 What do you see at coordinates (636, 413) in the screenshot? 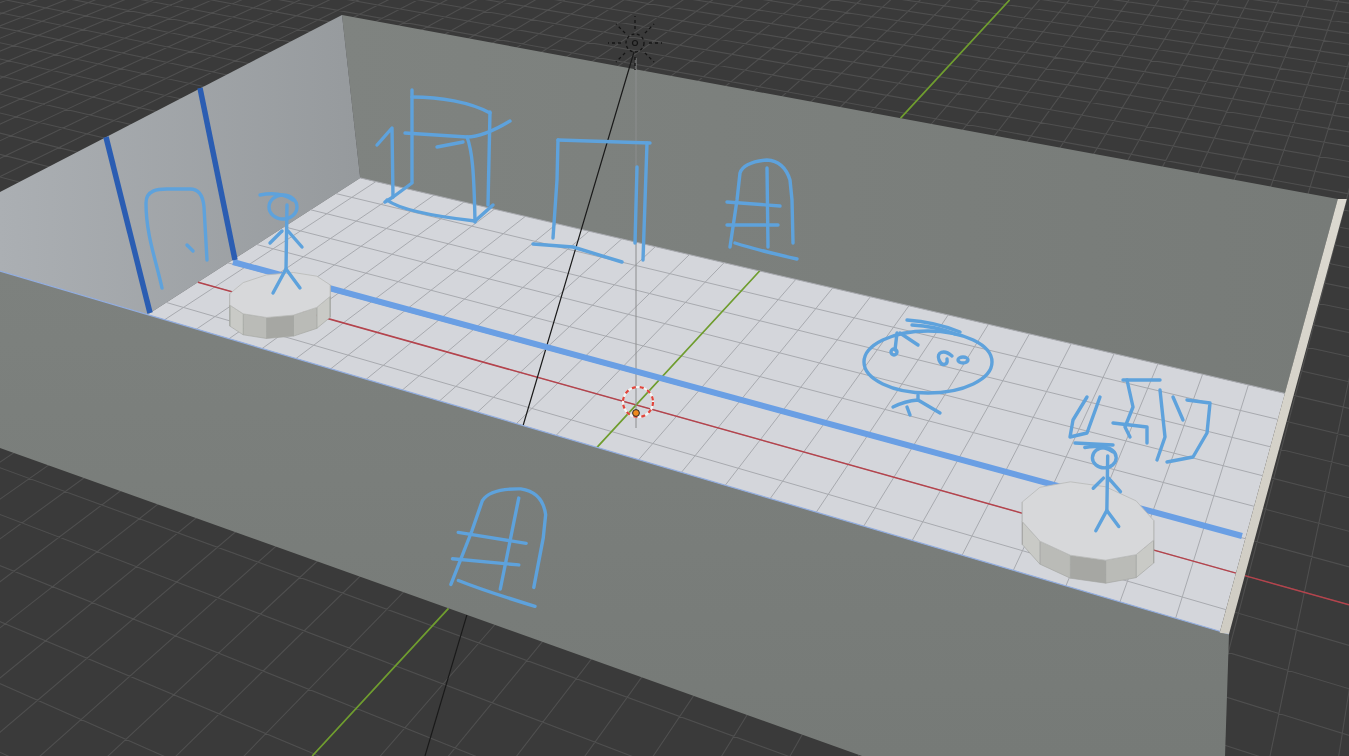
I see `origin-dot-icon` at bounding box center [636, 413].